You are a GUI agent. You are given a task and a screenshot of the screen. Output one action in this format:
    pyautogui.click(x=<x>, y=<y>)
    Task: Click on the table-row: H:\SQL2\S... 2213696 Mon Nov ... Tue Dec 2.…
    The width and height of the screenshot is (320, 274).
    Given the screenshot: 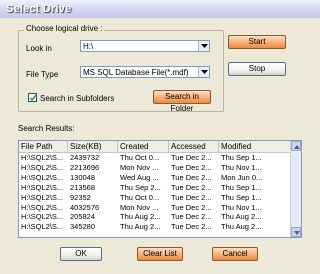 What is the action you would take?
    pyautogui.click(x=155, y=167)
    